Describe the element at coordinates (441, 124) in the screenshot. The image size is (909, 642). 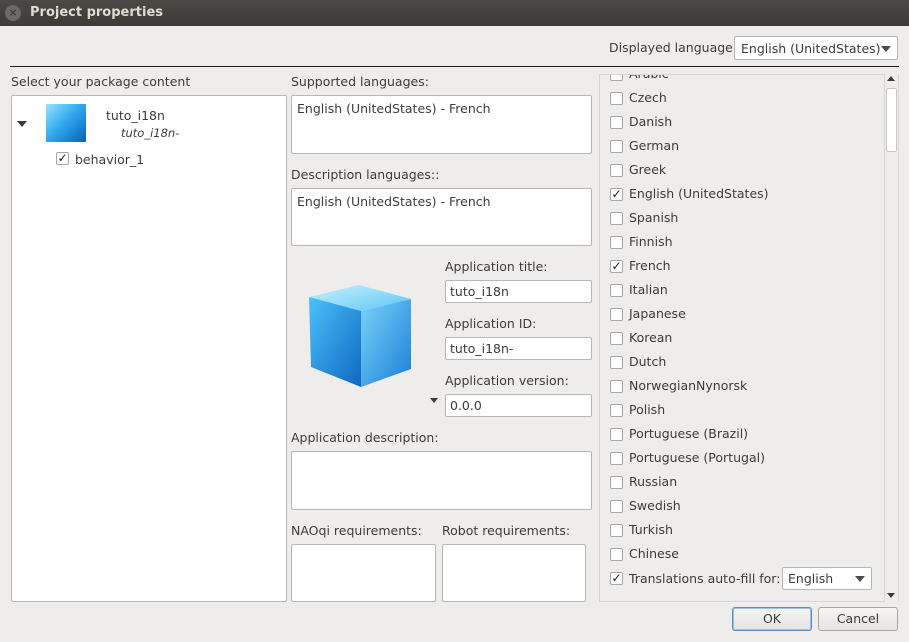
I see `supported-languages-field: English (UnitedStates) - French` at that location.